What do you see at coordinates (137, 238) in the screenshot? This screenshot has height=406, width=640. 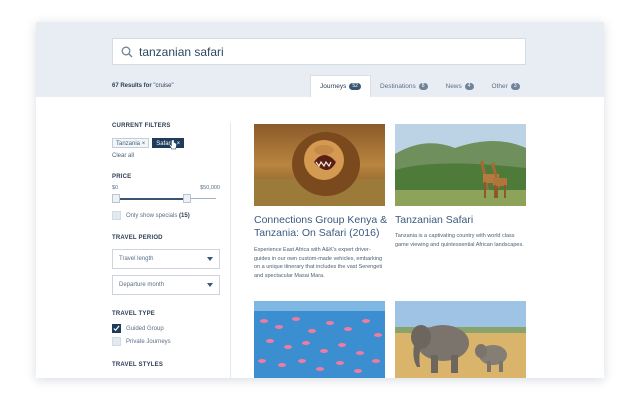 I see `travel-period-title: TRAVEL PERIOD` at bounding box center [137, 238].